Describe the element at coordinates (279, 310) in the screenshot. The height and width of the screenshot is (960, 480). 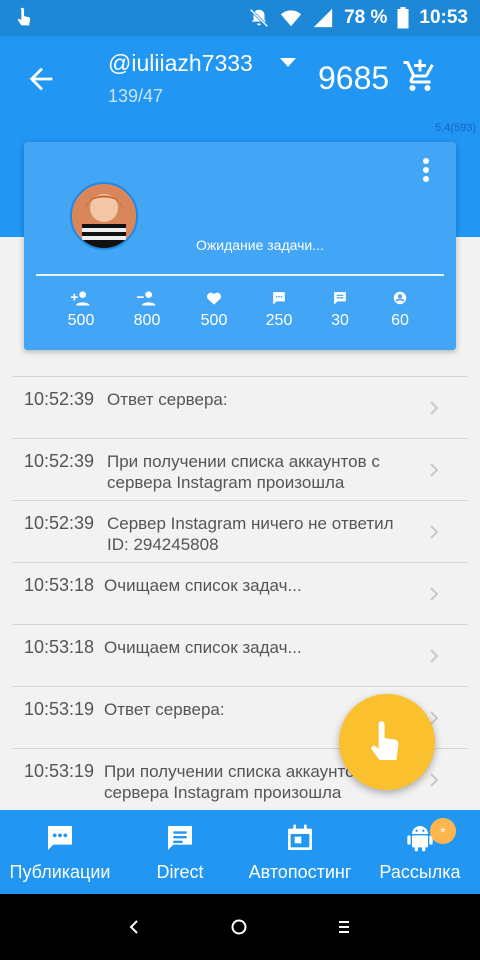
I see `stat-comments: 250` at that location.